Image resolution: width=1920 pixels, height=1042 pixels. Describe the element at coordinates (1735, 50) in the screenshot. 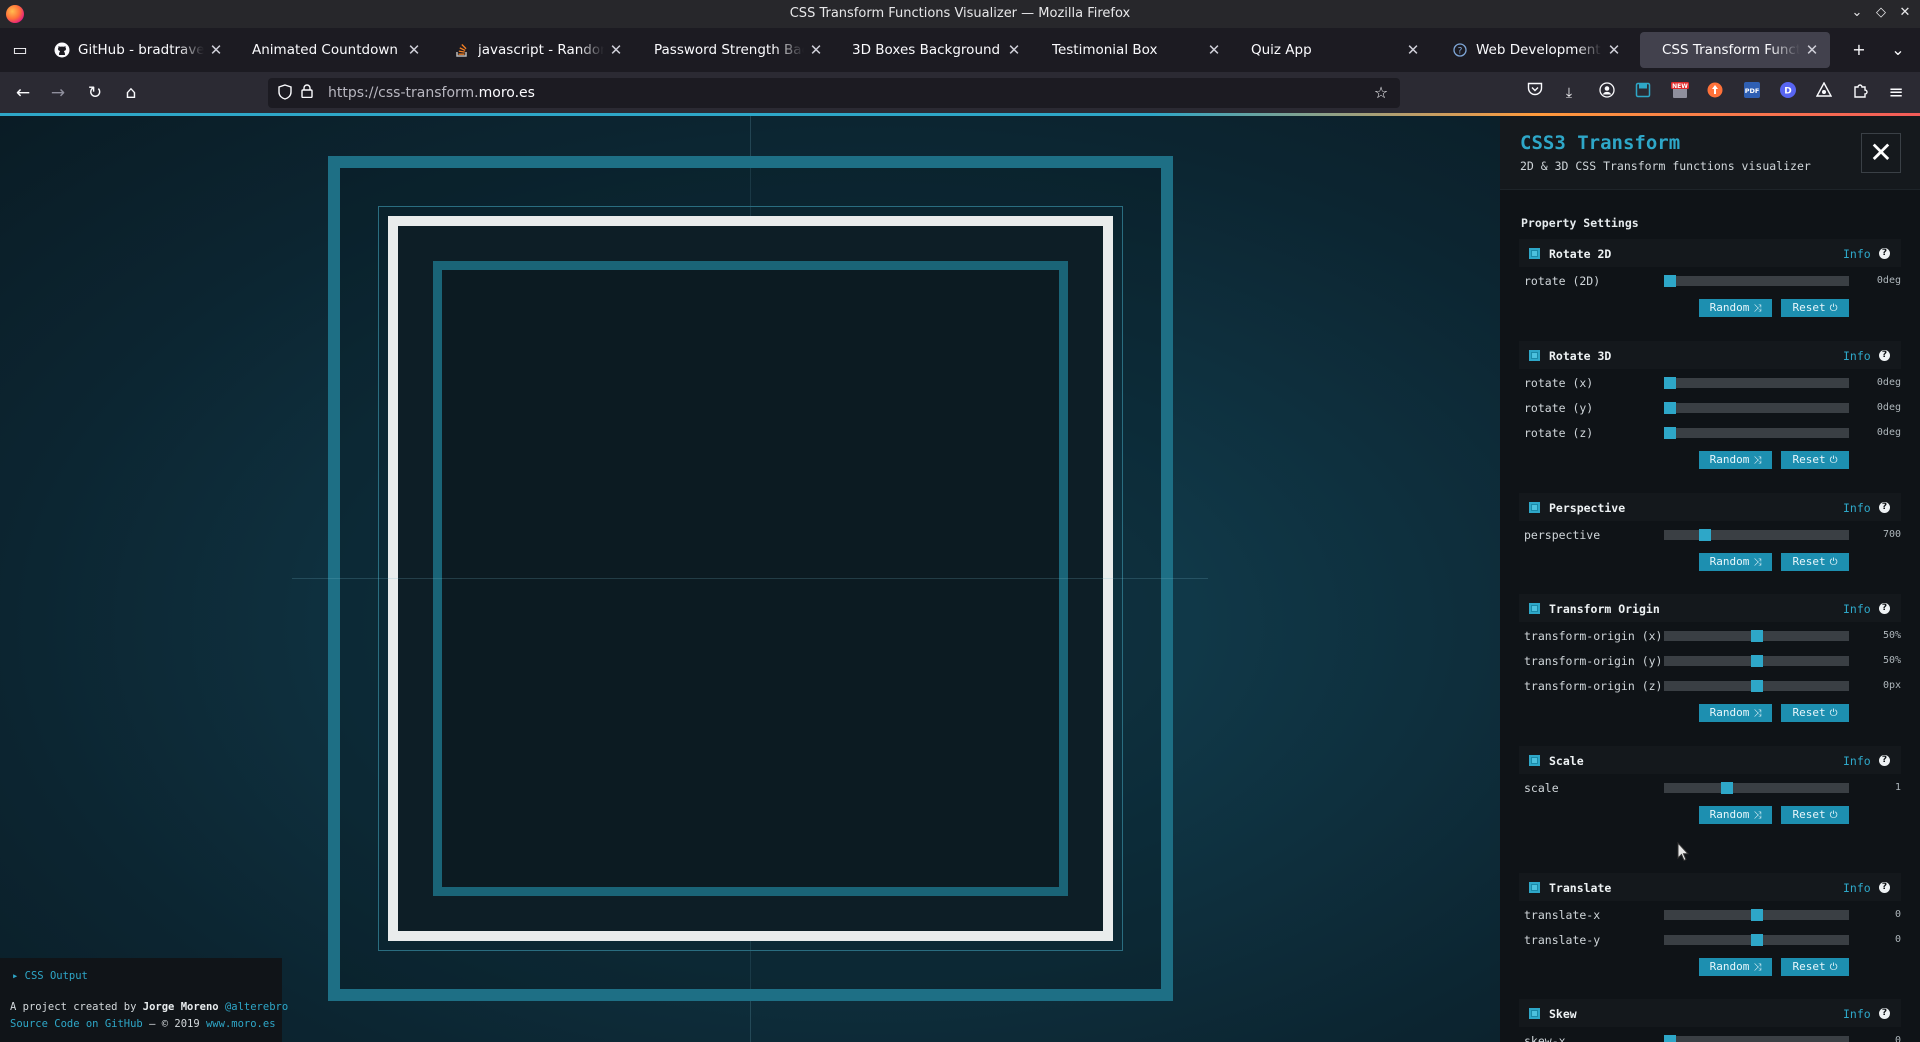

I see `tab-css-transform: CSS Transform Functio ✕` at that location.